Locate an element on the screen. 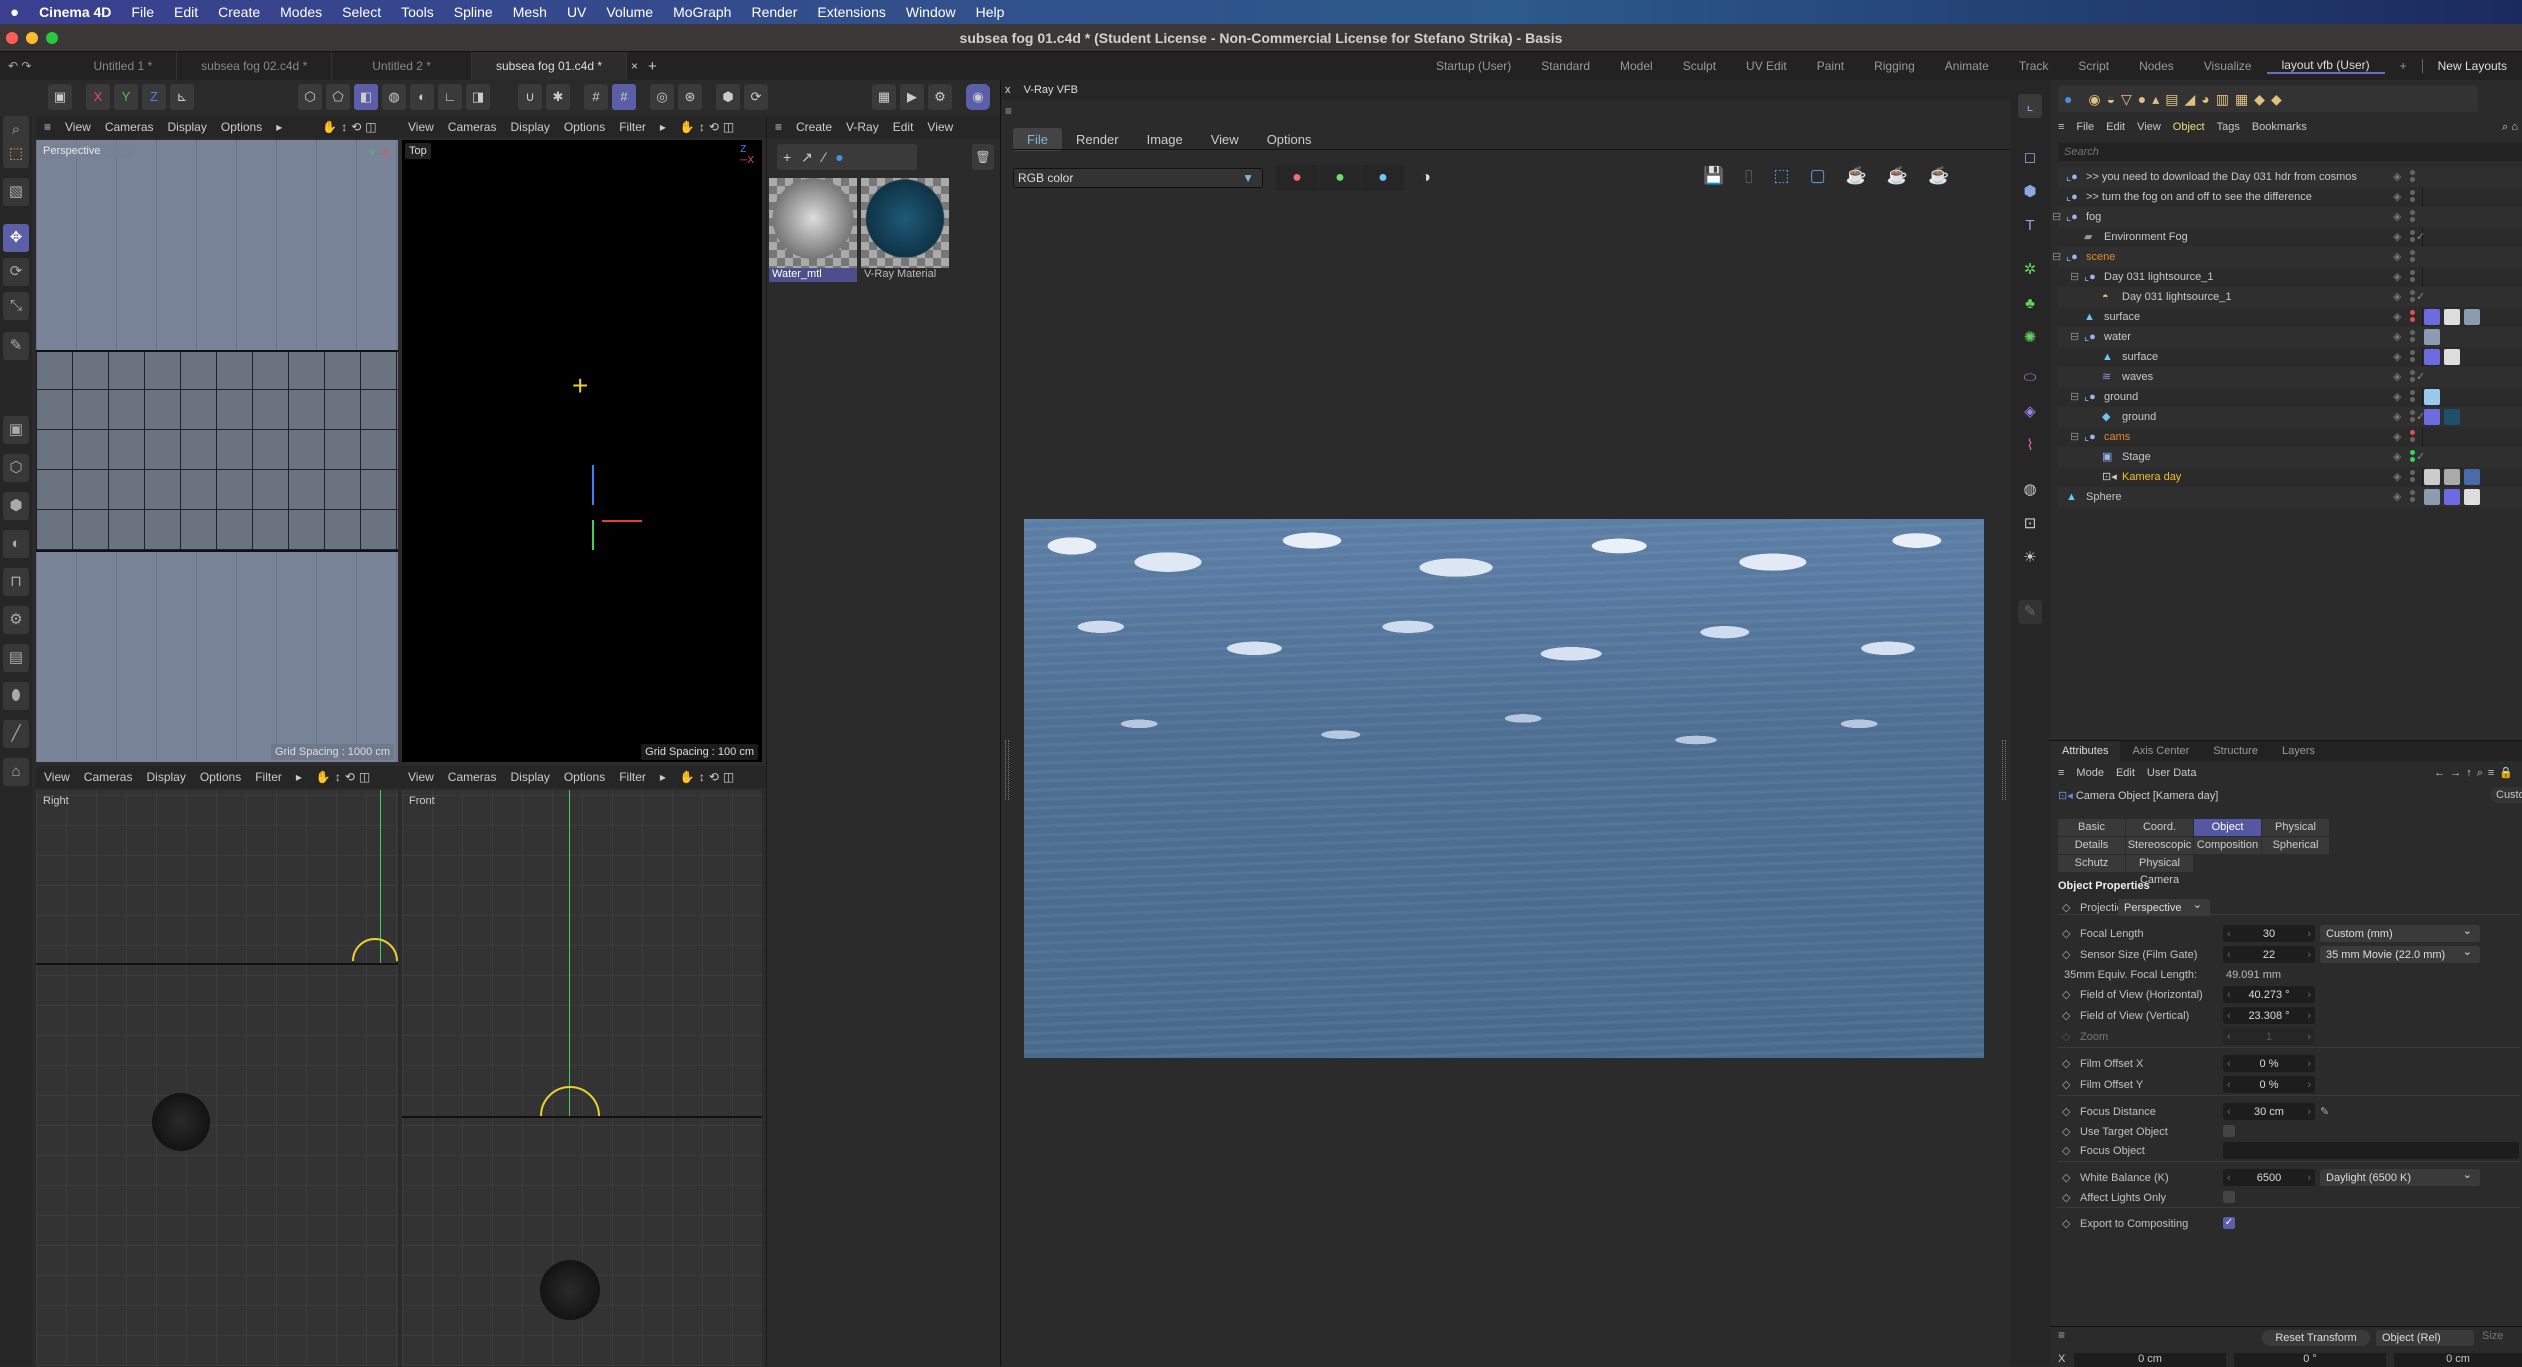  spline-icon: ⌇ is located at coordinates (2030, 446).